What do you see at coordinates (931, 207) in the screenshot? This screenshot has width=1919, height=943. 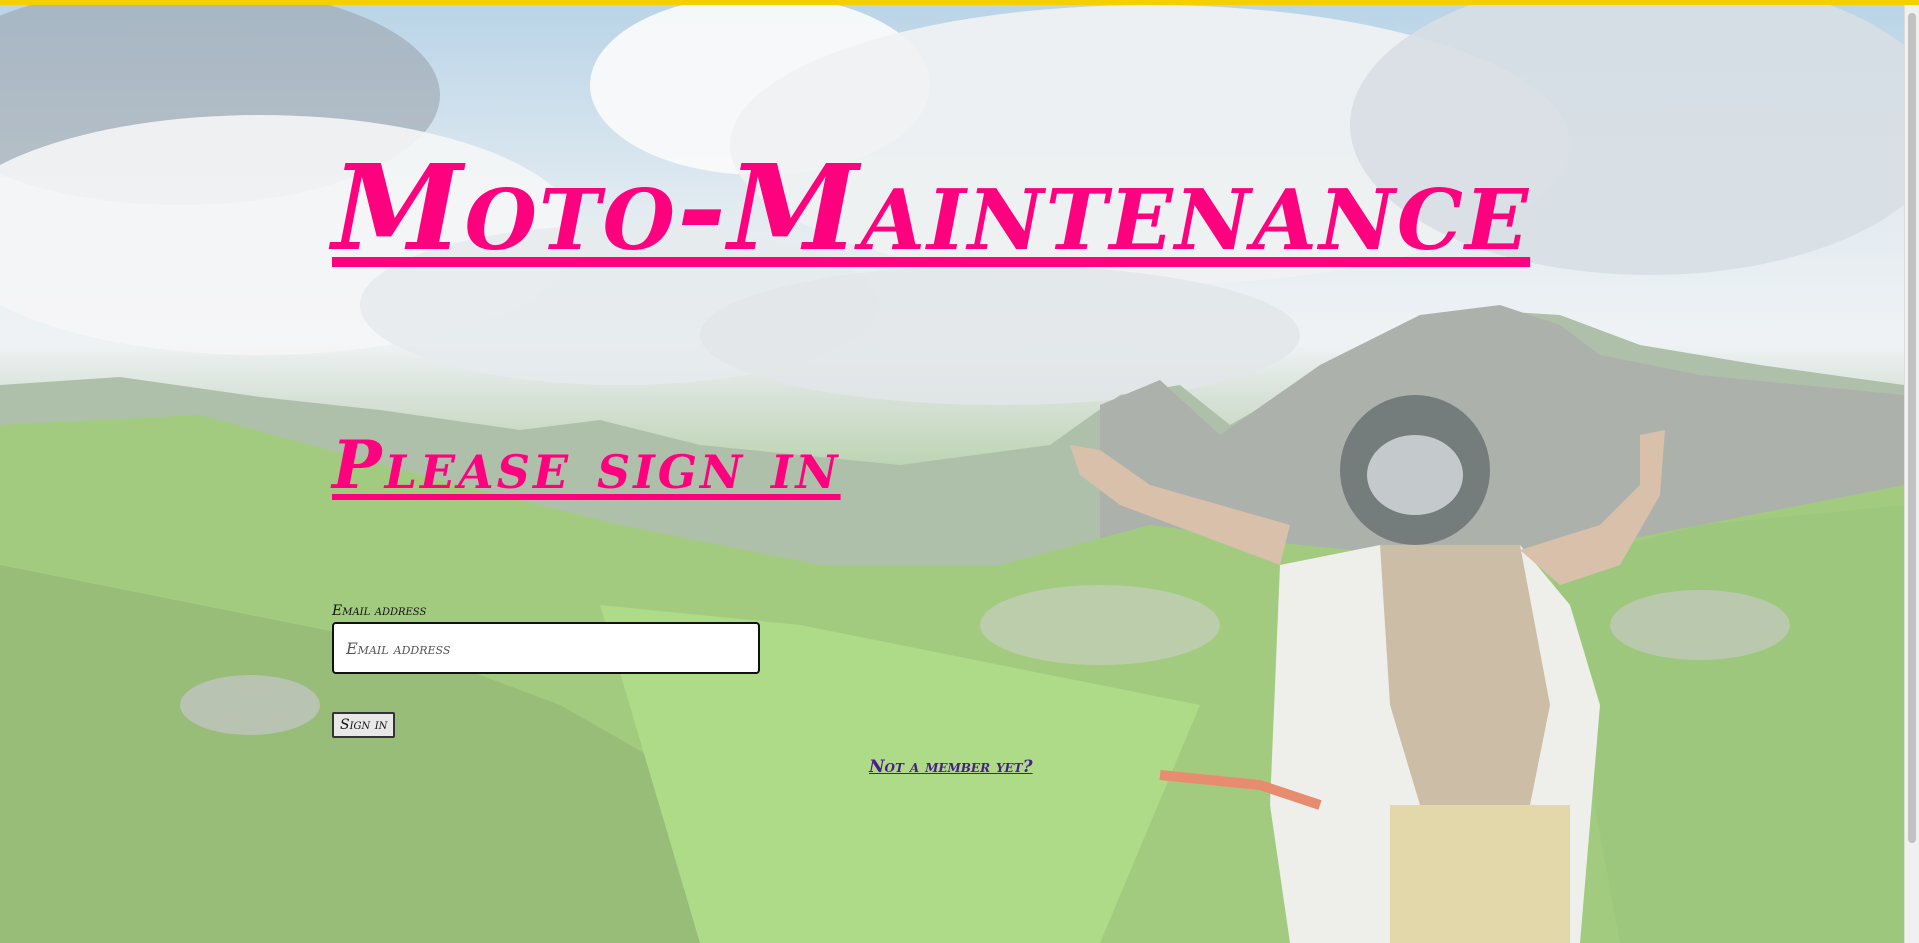 I see `site-title: Moto-Maintenance` at bounding box center [931, 207].